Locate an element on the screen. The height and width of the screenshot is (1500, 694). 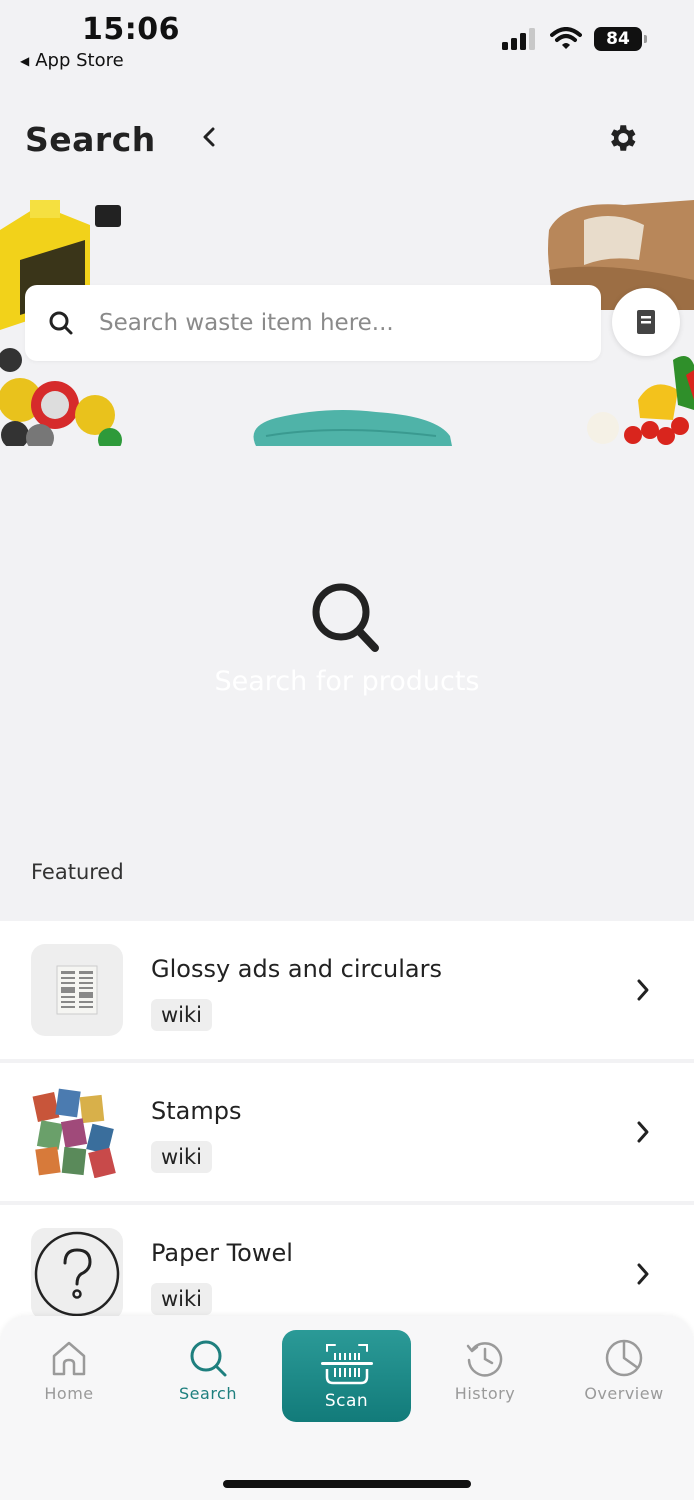
battery-indicator: 84 is located at coordinates (620, 39).